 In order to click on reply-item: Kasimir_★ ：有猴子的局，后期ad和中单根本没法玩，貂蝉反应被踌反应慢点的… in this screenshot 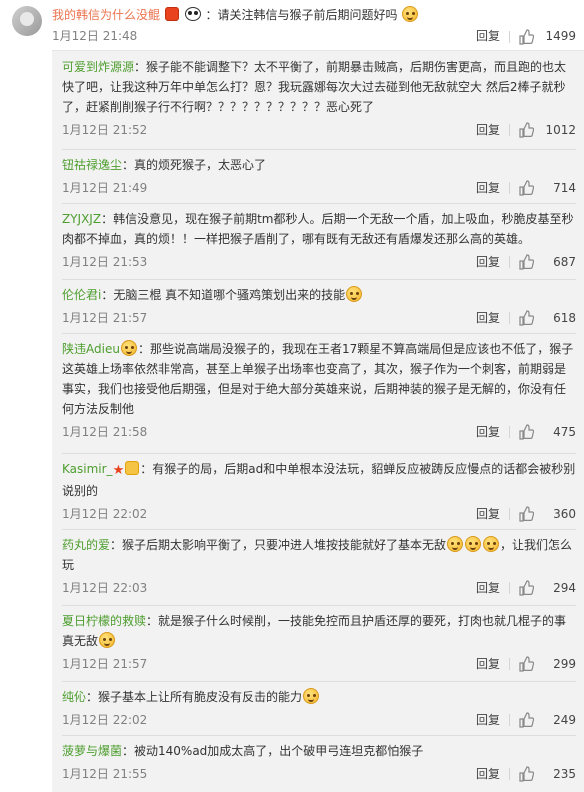, I will do `click(319, 491)`.